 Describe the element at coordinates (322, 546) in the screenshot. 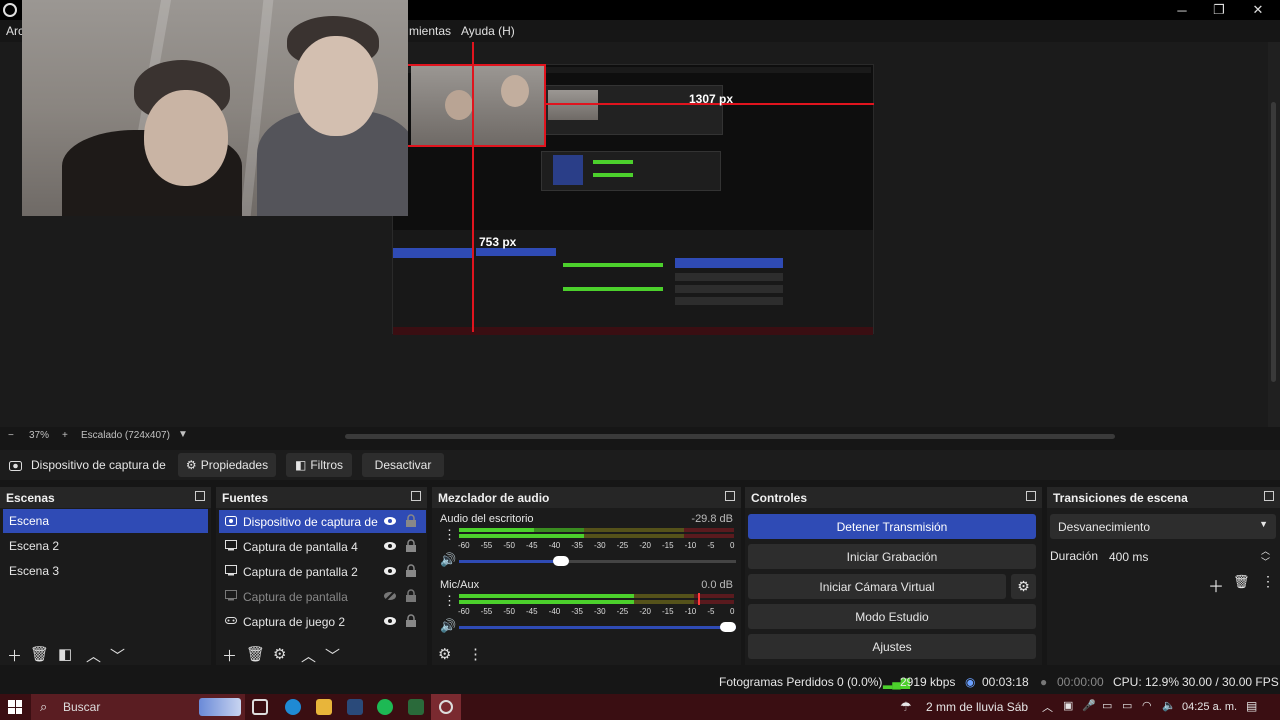

I see `source-item: Captura de pantalla 4` at that location.